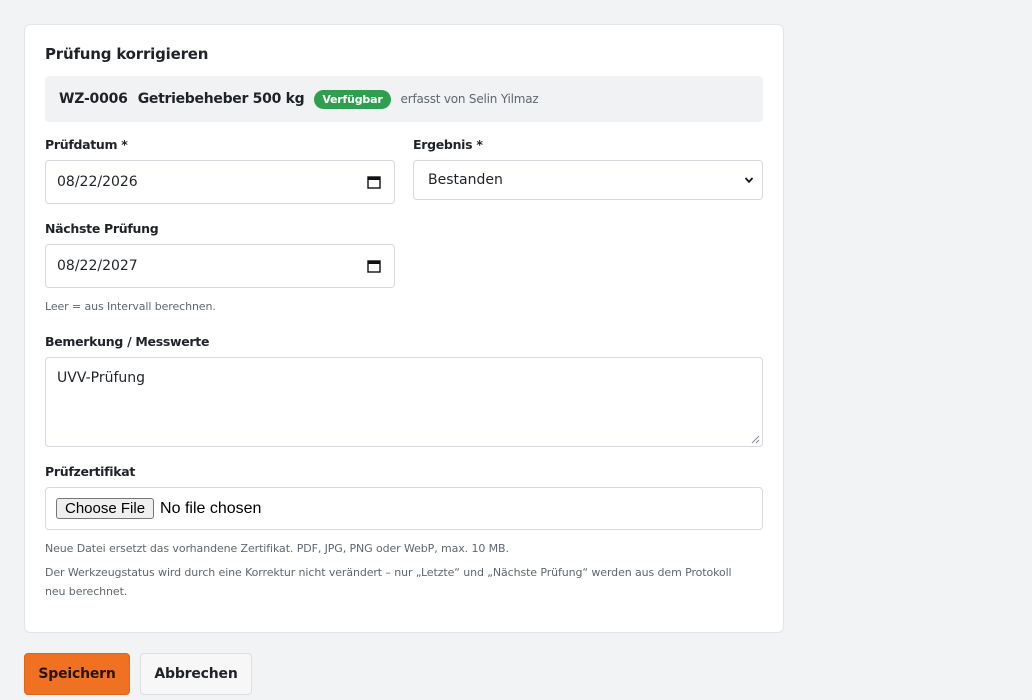  Describe the element at coordinates (127, 54) in the screenshot. I see `page-title: Prüfung korrigieren` at that location.